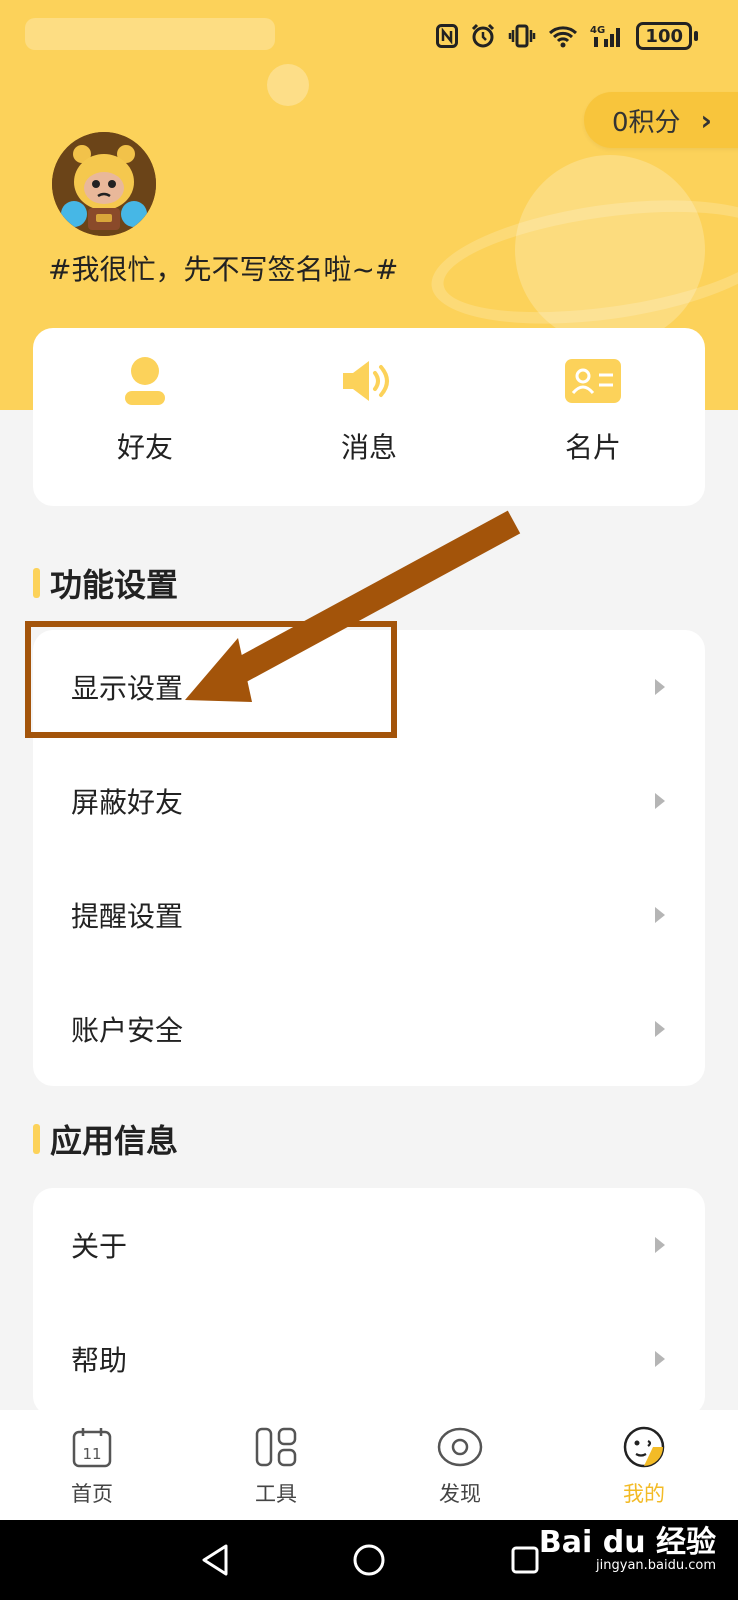 This screenshot has height=1600, width=738. I want to click on calendar-day-text: 11, so click(91, 1454).